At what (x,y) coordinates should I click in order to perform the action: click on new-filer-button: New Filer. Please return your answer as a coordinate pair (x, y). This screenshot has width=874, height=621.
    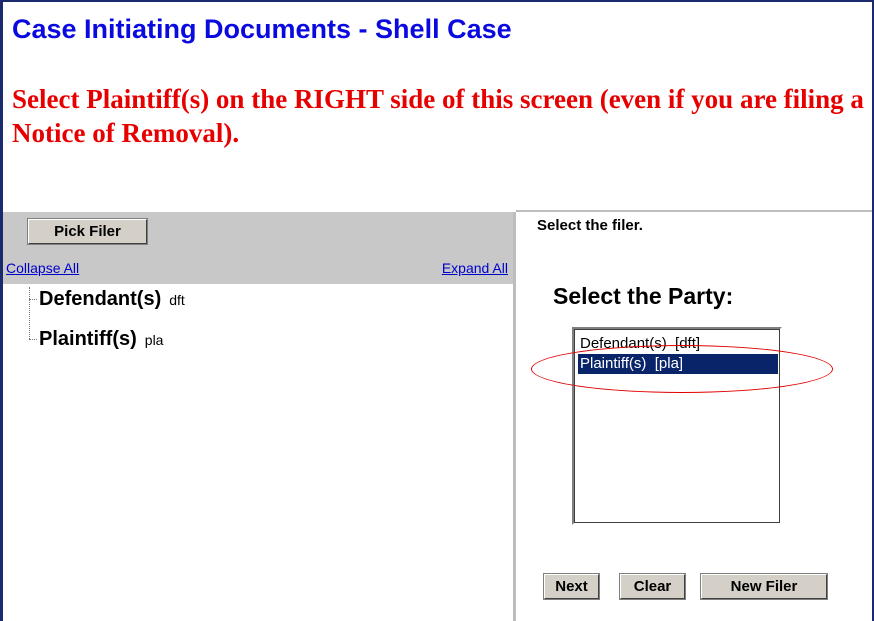
    Looking at the image, I should click on (764, 586).